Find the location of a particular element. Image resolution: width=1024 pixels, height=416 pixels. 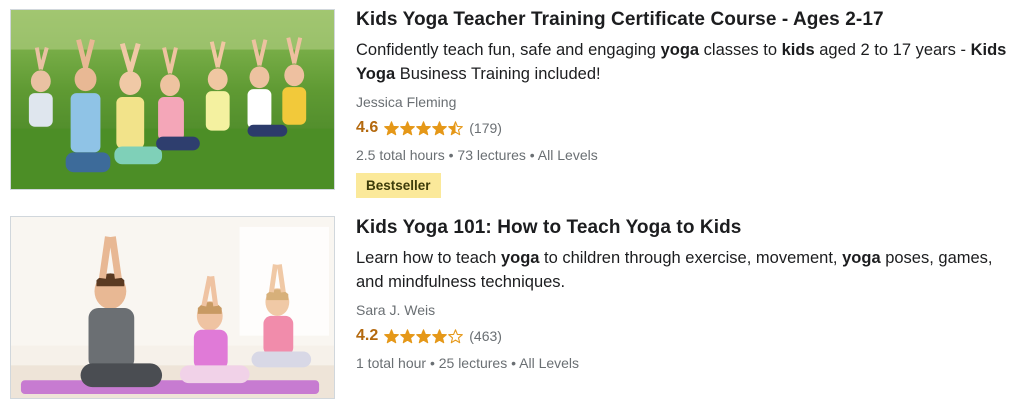

description-text: to children through exercise, movement, is located at coordinates (691, 258).